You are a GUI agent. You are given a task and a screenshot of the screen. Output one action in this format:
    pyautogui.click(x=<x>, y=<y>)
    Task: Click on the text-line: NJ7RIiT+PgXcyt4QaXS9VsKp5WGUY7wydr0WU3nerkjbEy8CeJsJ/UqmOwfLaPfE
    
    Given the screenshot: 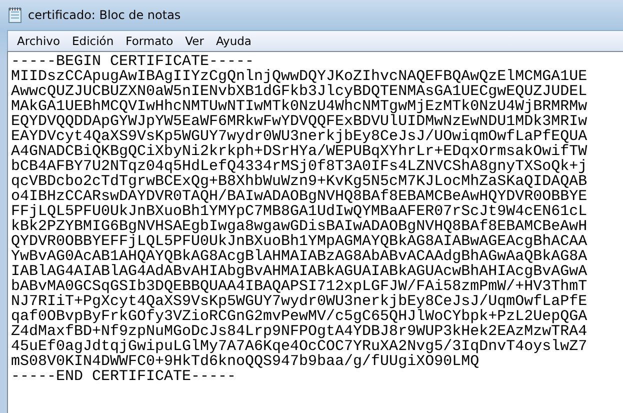 What is the action you would take?
    pyautogui.click(x=299, y=301)
    